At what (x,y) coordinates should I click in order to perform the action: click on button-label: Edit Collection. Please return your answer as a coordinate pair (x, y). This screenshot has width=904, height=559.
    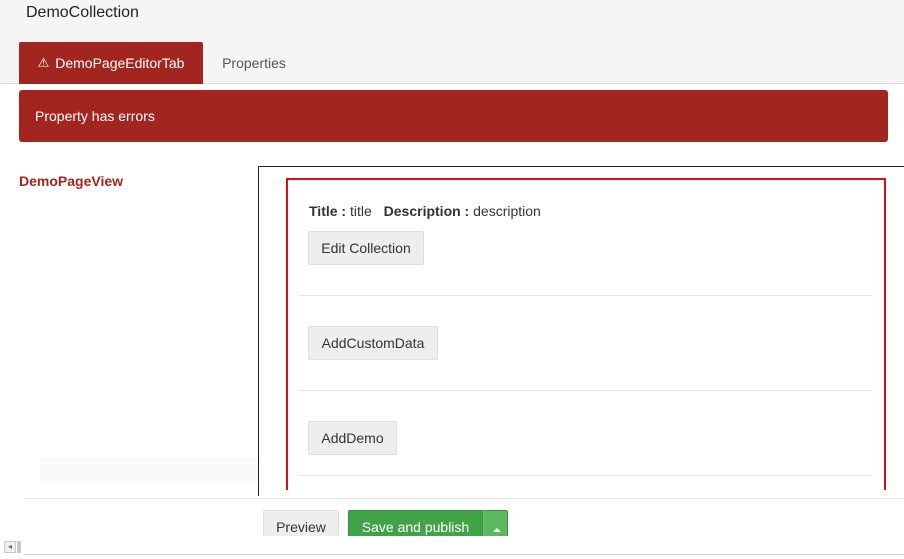
    Looking at the image, I should click on (366, 248).